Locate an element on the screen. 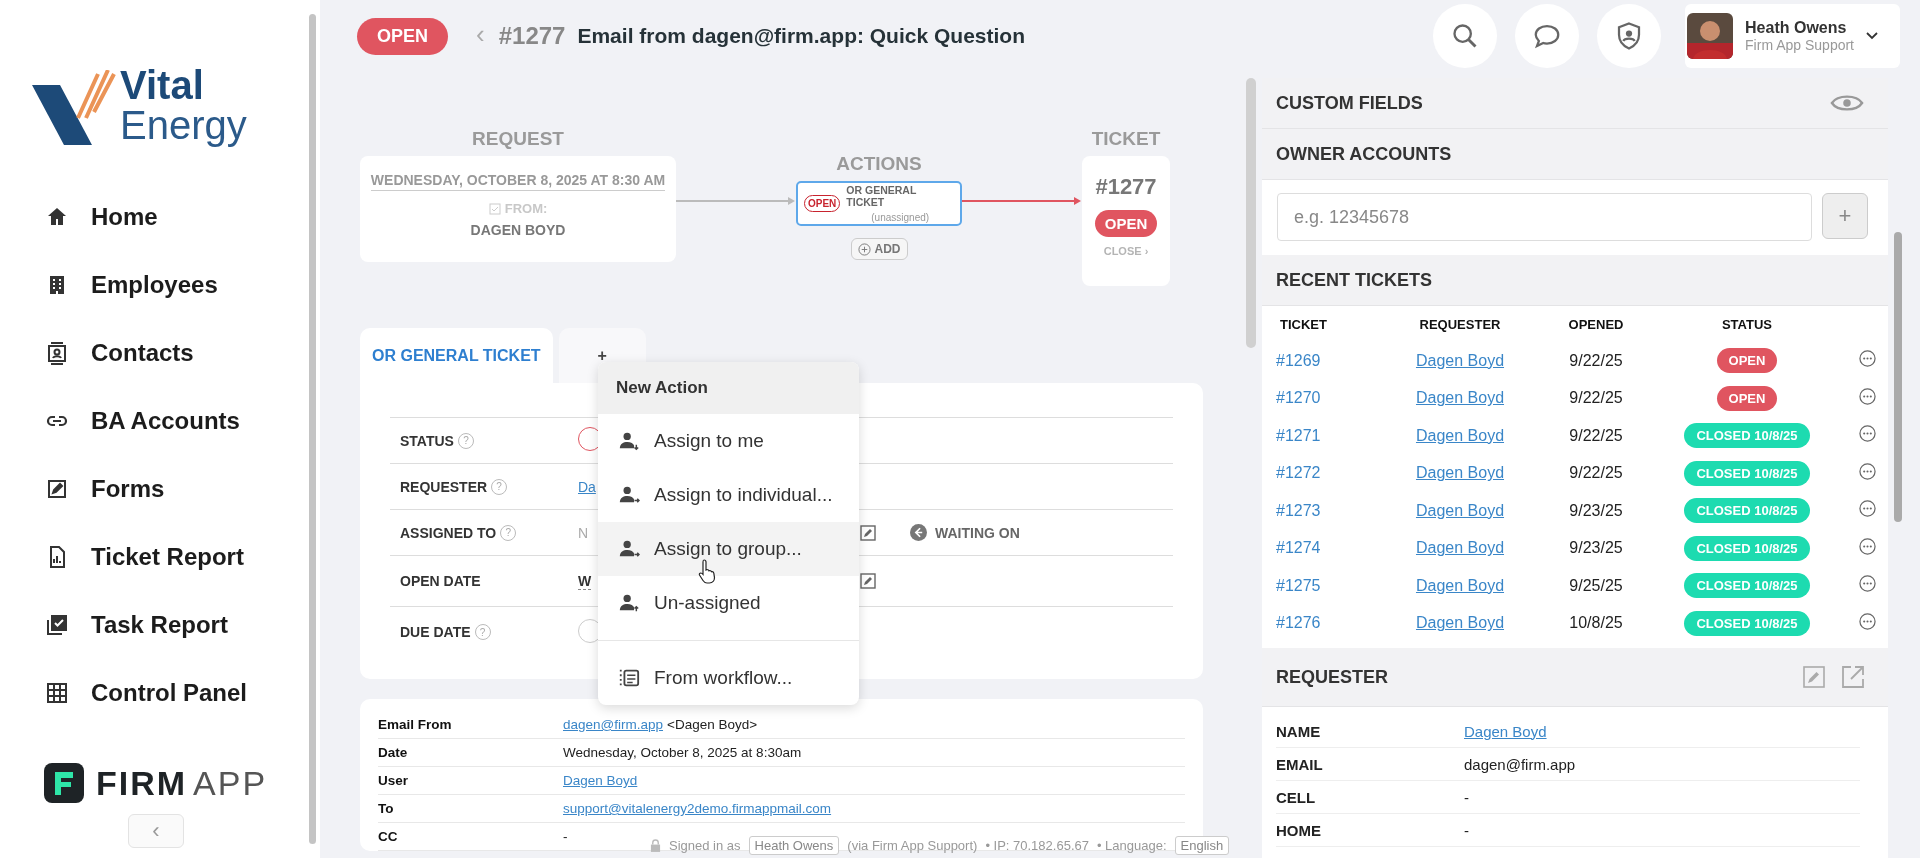 This screenshot has width=1920, height=858. column-label: TICKET is located at coordinates (1126, 139).